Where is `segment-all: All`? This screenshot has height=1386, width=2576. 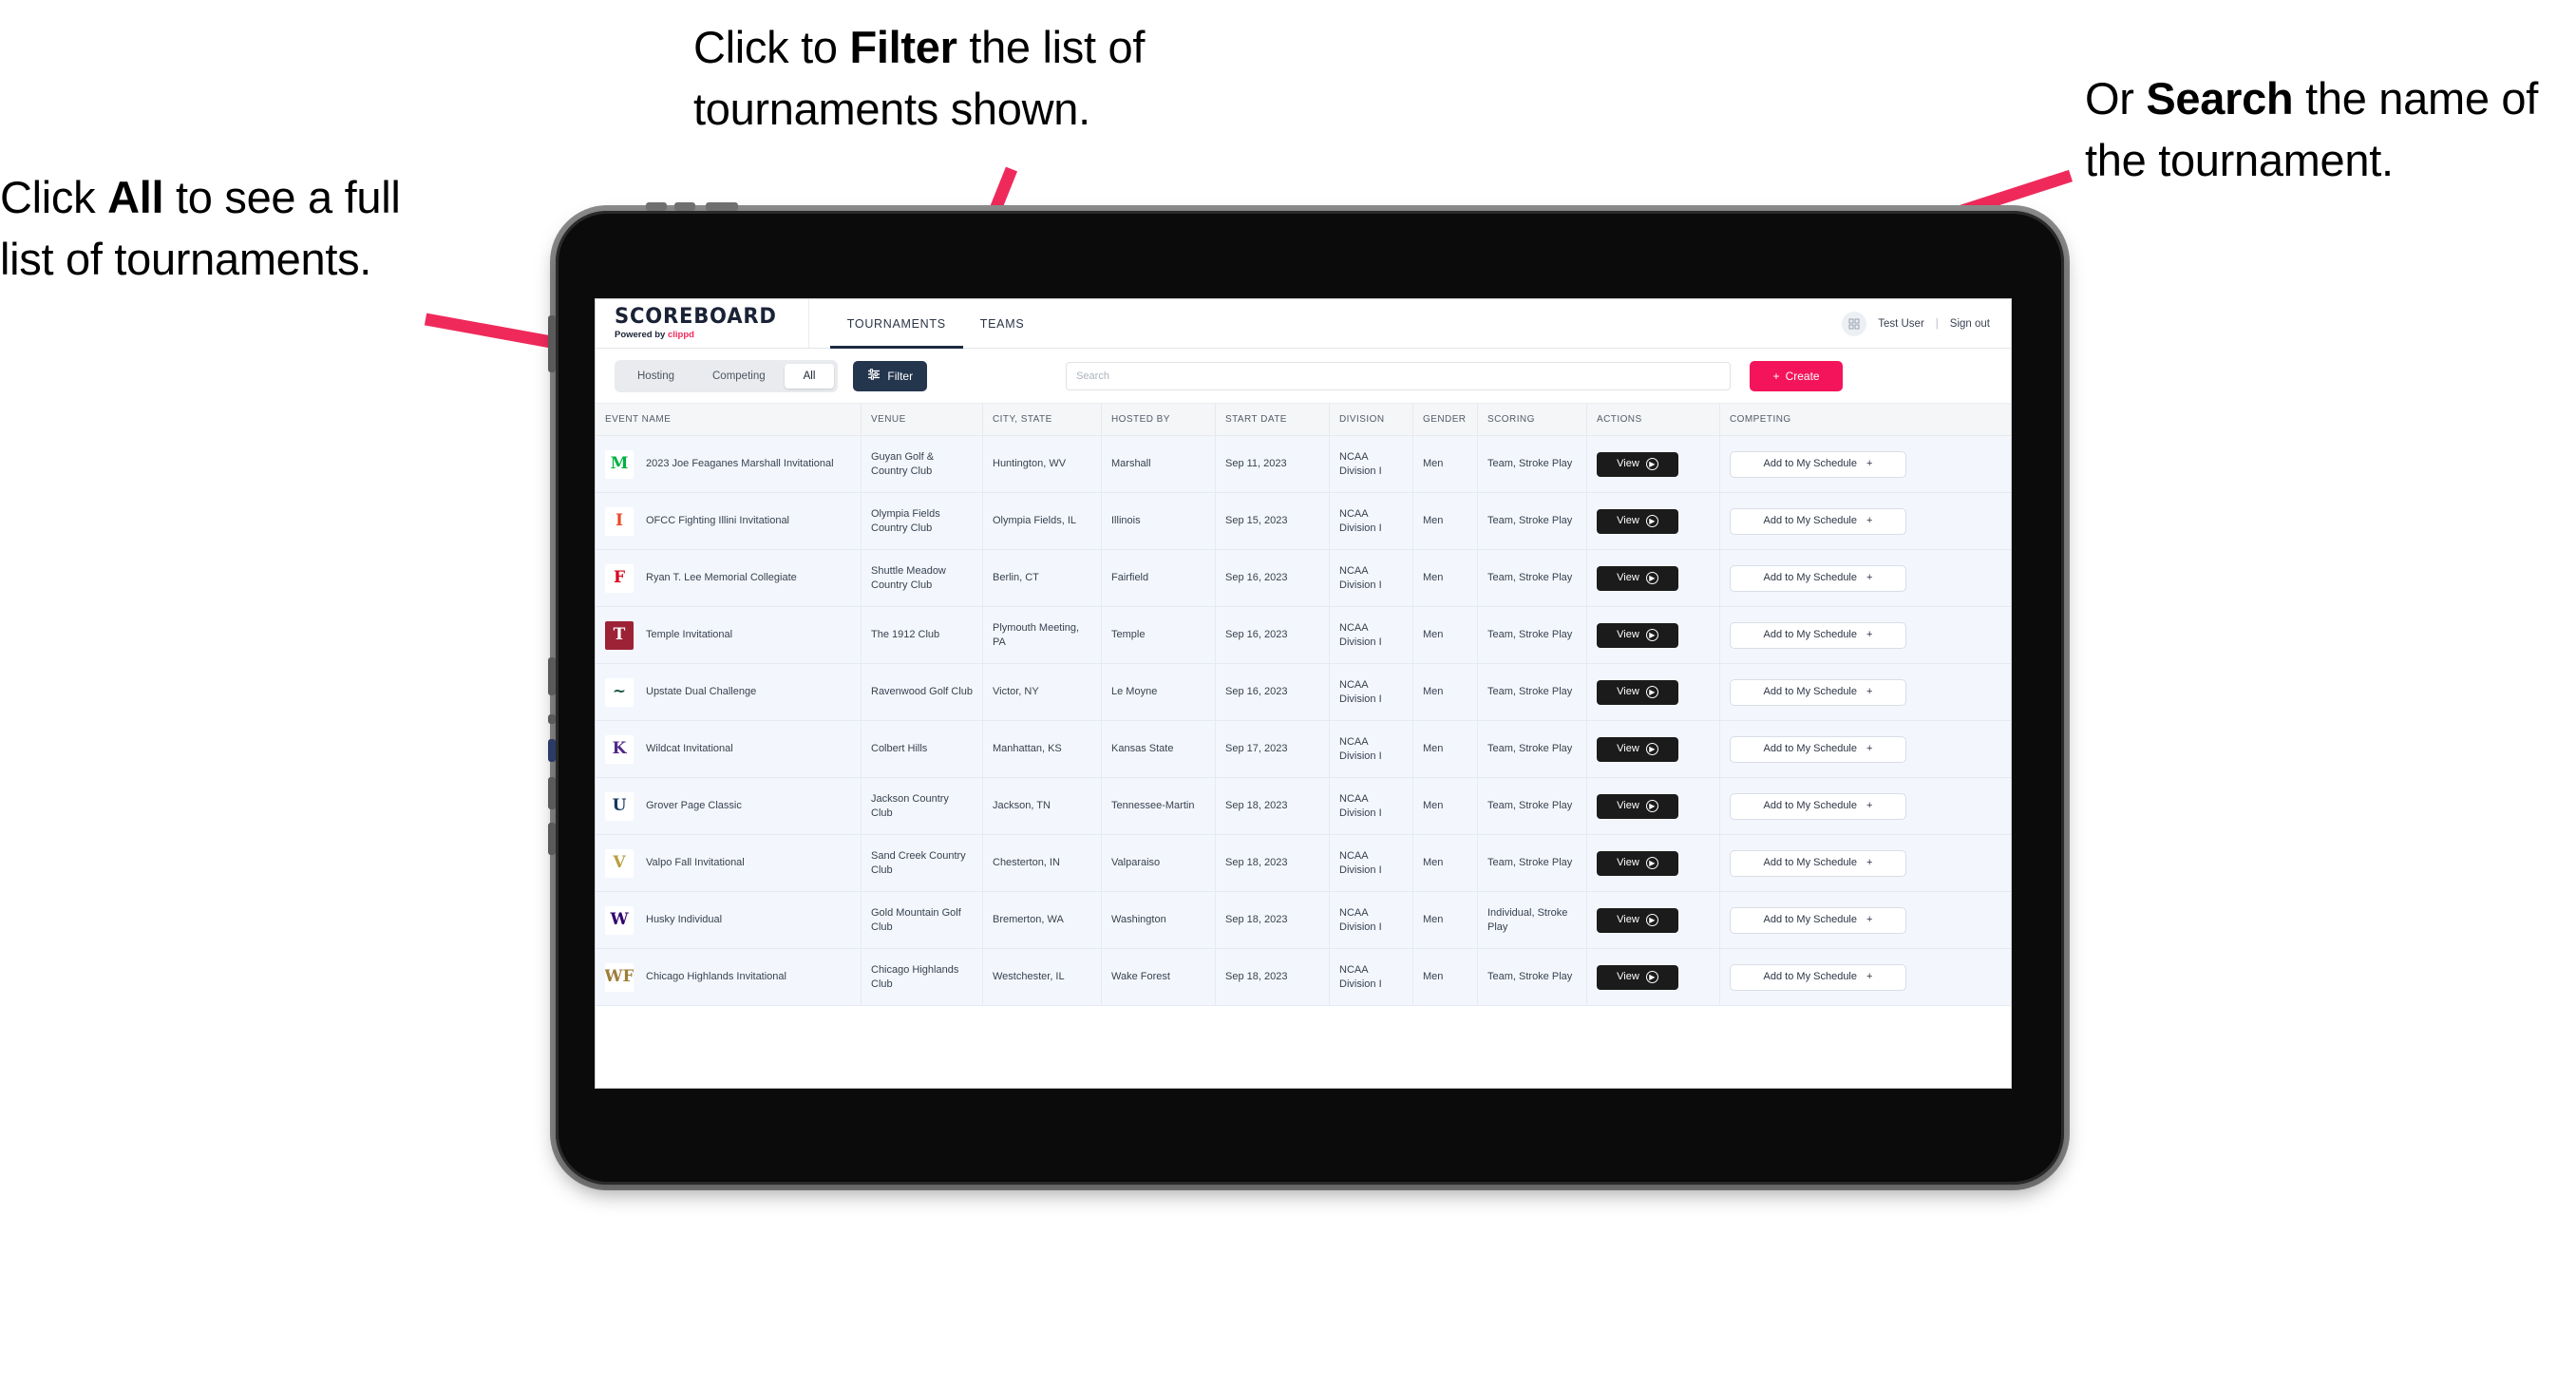
segment-all: All is located at coordinates (809, 376).